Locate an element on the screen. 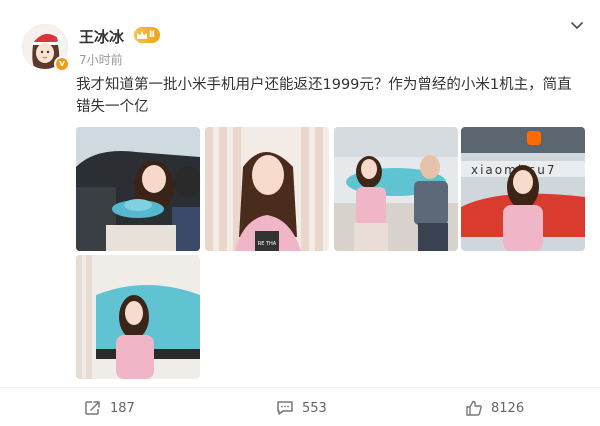 This screenshot has width=600, height=426. chevron-down-icon is located at coordinates (577, 25).